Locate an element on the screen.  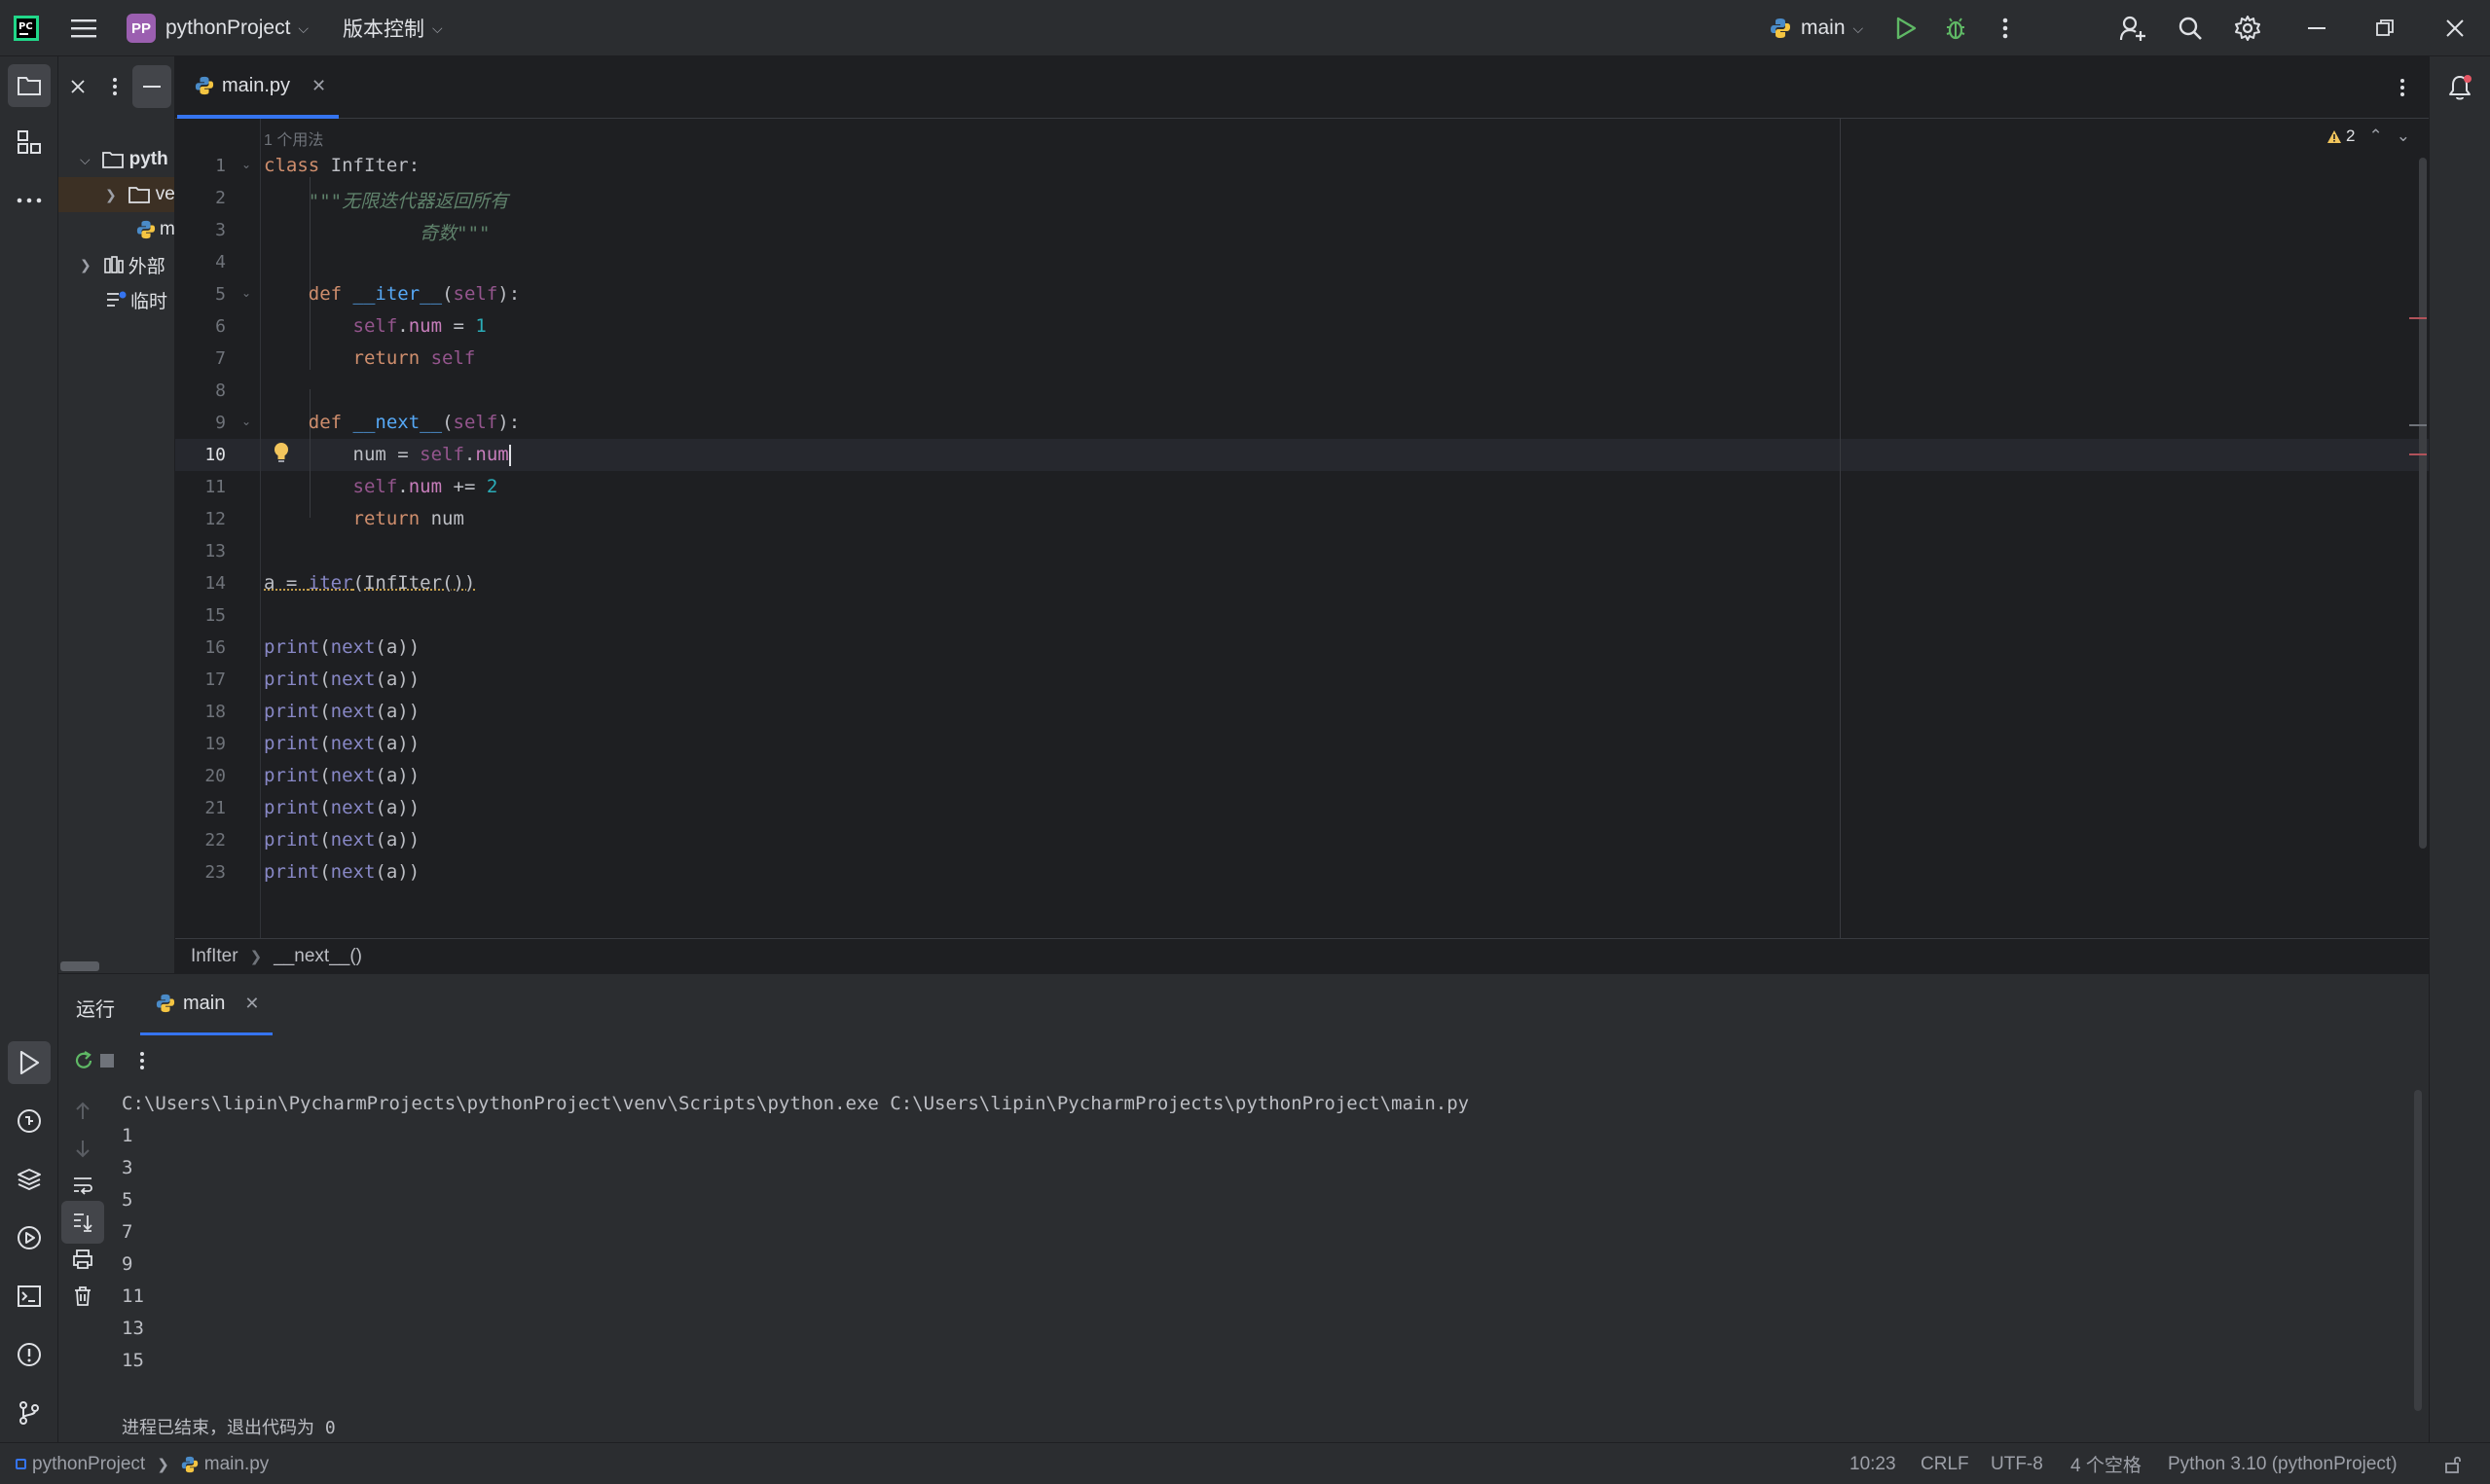
clear-all-trash-icon is located at coordinates (82, 1296).